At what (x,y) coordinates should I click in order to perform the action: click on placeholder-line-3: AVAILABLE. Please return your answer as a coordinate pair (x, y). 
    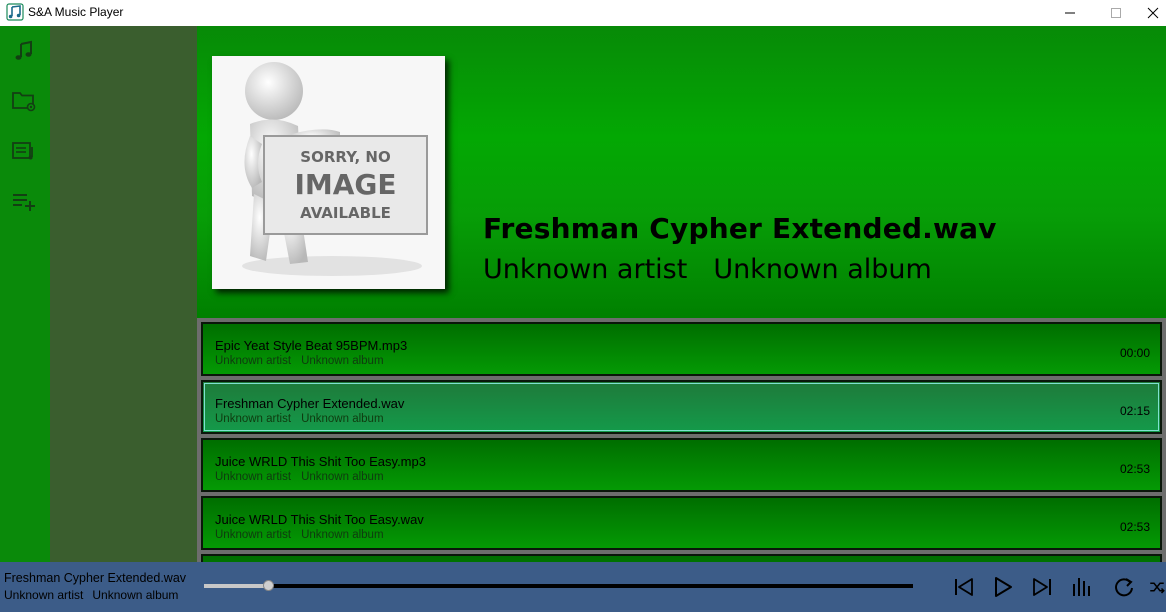
    Looking at the image, I should click on (345, 213).